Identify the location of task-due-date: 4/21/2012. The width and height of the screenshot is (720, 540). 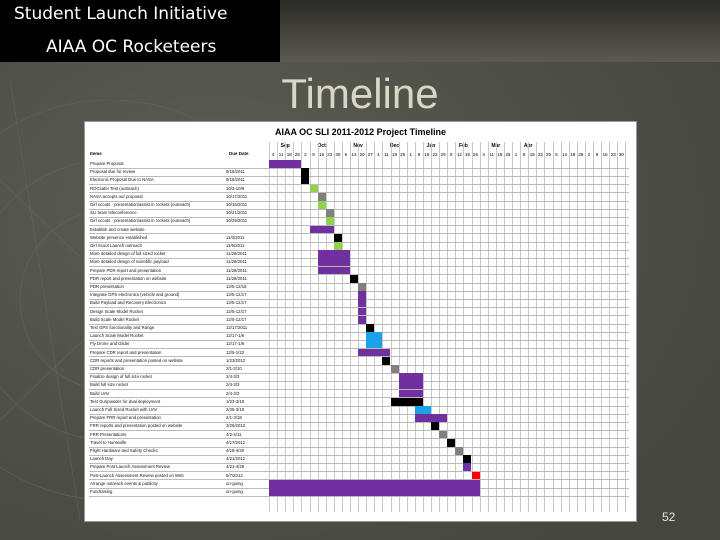
(236, 459).